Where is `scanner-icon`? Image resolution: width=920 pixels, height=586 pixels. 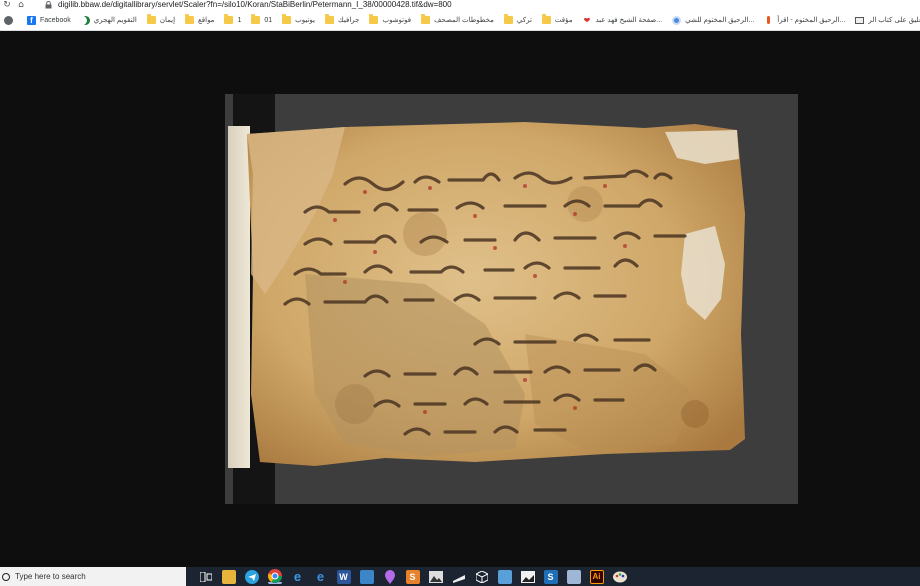 scanner-icon is located at coordinates (459, 577).